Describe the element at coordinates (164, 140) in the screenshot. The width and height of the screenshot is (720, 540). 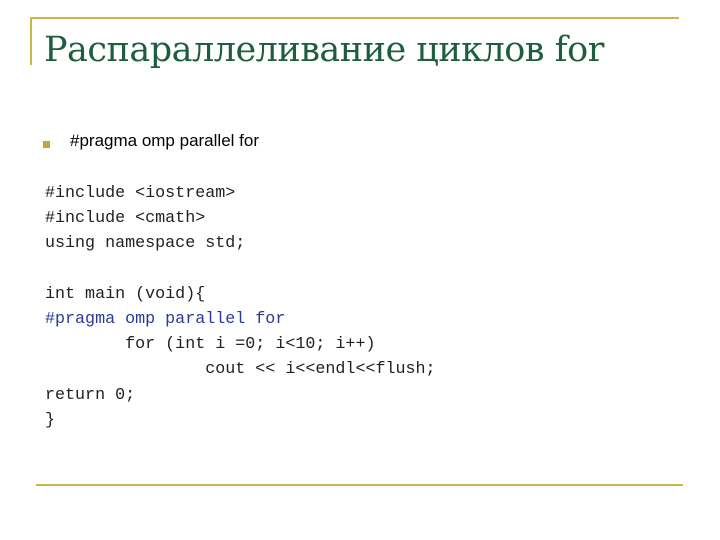
I see `bullet-text: #pragma omp parallel for` at that location.